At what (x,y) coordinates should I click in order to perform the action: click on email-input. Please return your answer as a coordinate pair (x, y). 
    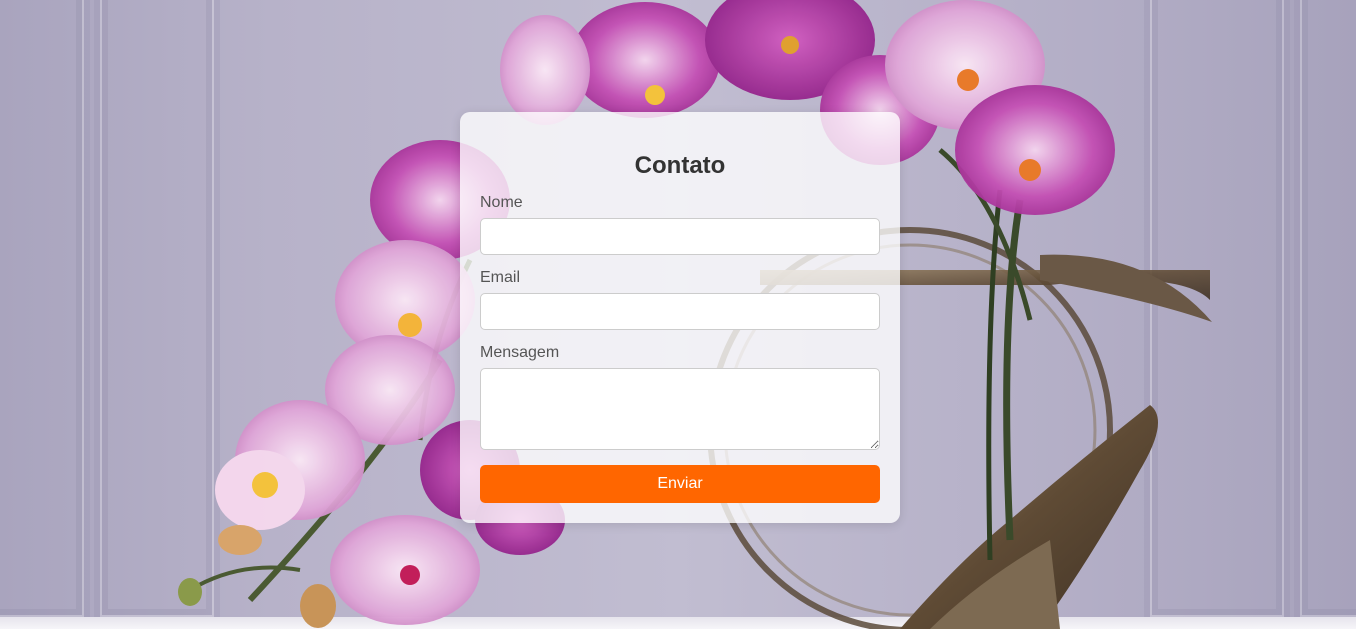
    Looking at the image, I should click on (680, 311).